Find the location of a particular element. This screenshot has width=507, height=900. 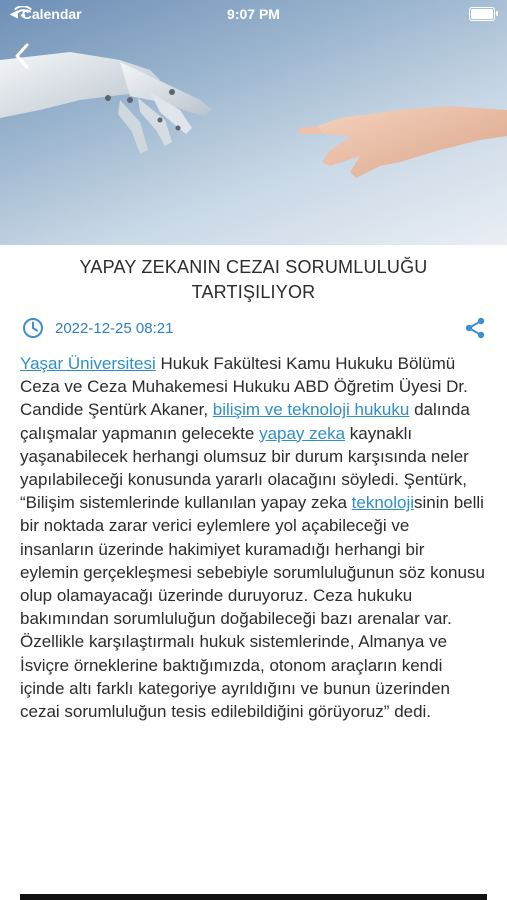

chevron-left-icon is located at coordinates (22, 56).